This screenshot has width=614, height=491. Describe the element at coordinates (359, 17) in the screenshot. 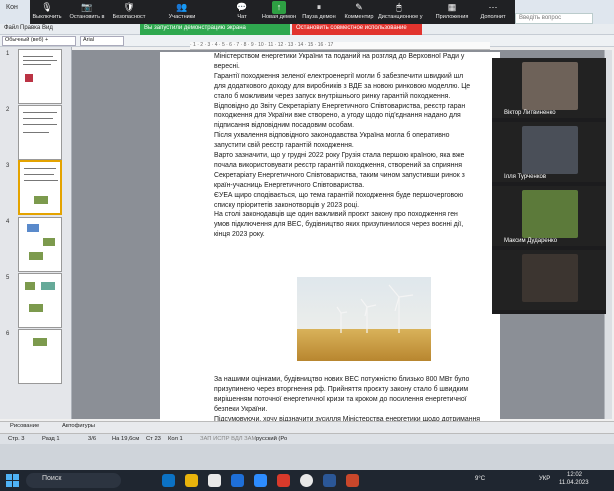

I see `zoom-toolbar-label: Комментир` at that location.